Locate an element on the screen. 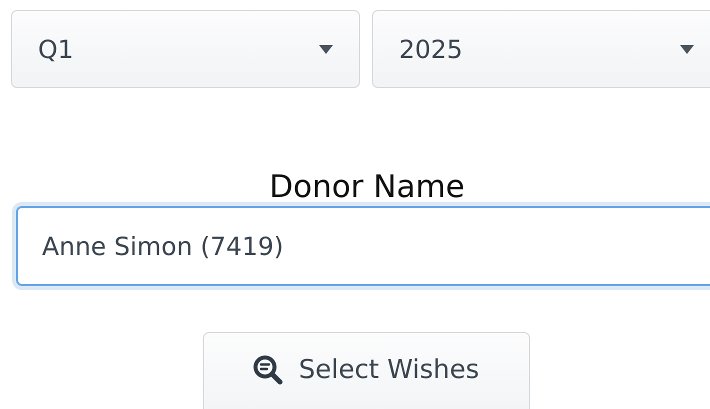 The width and height of the screenshot is (710, 409). dropdown: 2025 is located at coordinates (541, 49).